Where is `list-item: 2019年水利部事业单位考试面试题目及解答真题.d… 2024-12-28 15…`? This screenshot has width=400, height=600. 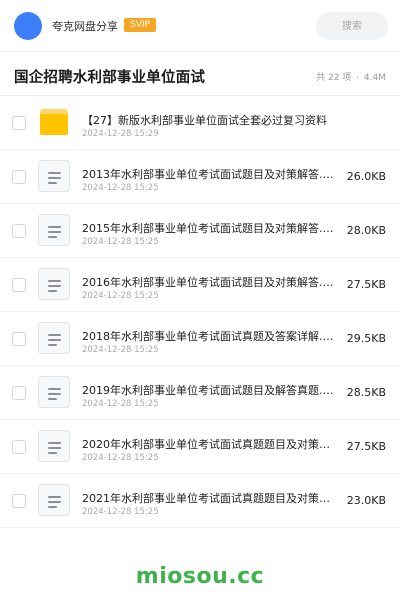 list-item: 2019年水利部事业单位考试面试题目及解答真题.d… 2024-12-28 15… is located at coordinates (200, 393).